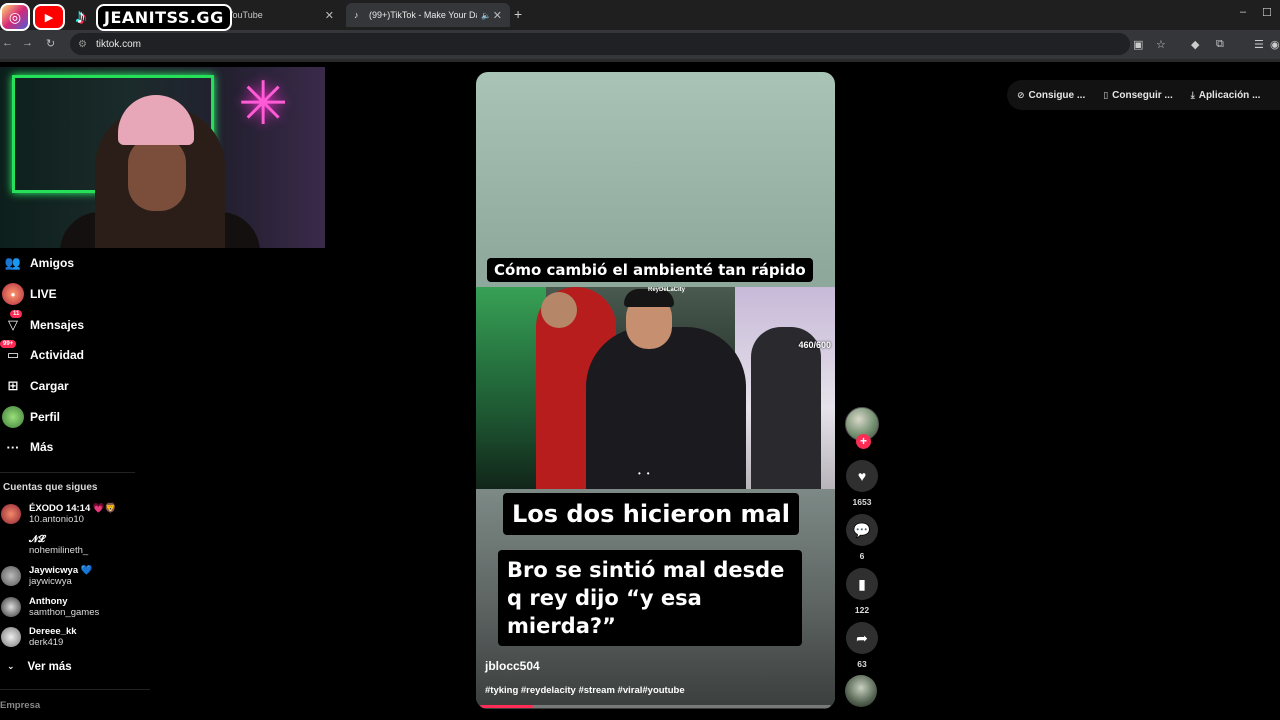 The height and width of the screenshot is (720, 1280). I want to click on coin-icon: ⊘, so click(1021, 94).